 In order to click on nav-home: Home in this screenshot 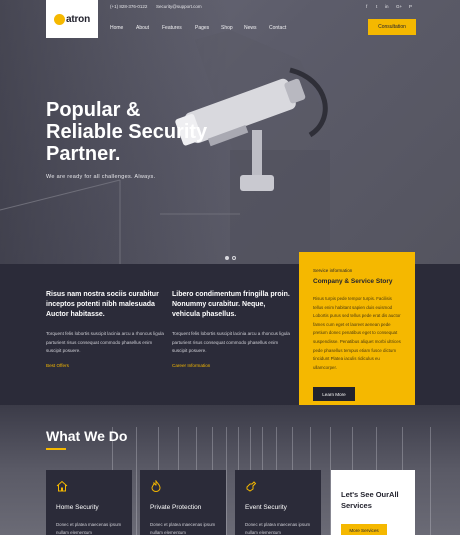, I will do `click(116, 28)`.